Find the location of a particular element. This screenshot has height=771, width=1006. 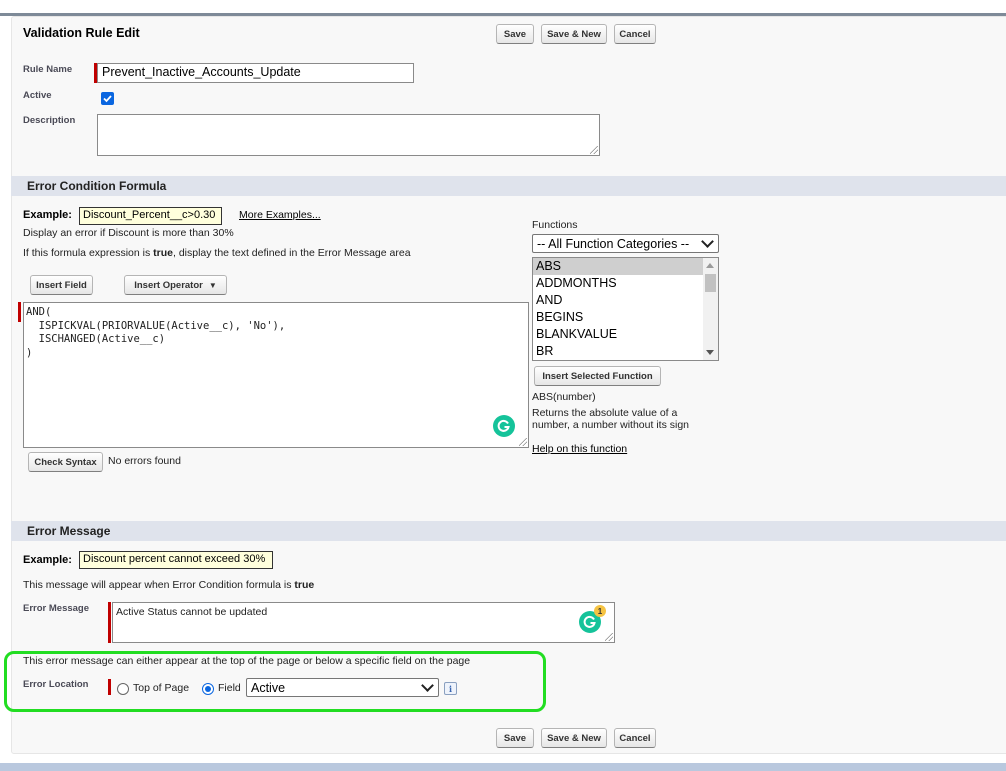

caret-down-icon: ▼ is located at coordinates (212, 285).